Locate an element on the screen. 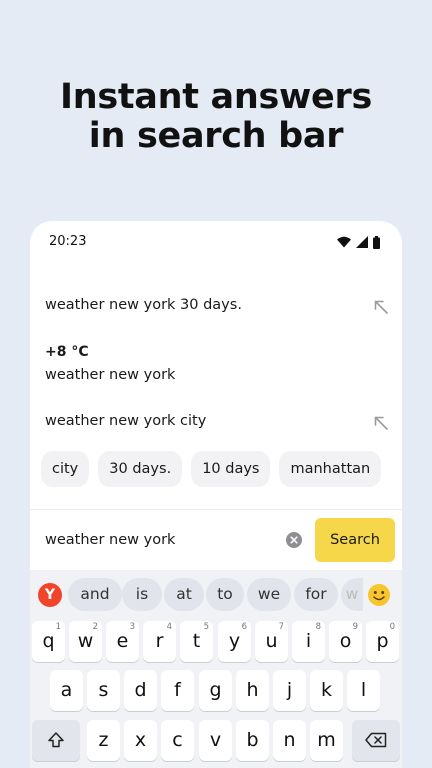 The height and width of the screenshot is (768, 432). word-suggestion: to is located at coordinates (225, 594).